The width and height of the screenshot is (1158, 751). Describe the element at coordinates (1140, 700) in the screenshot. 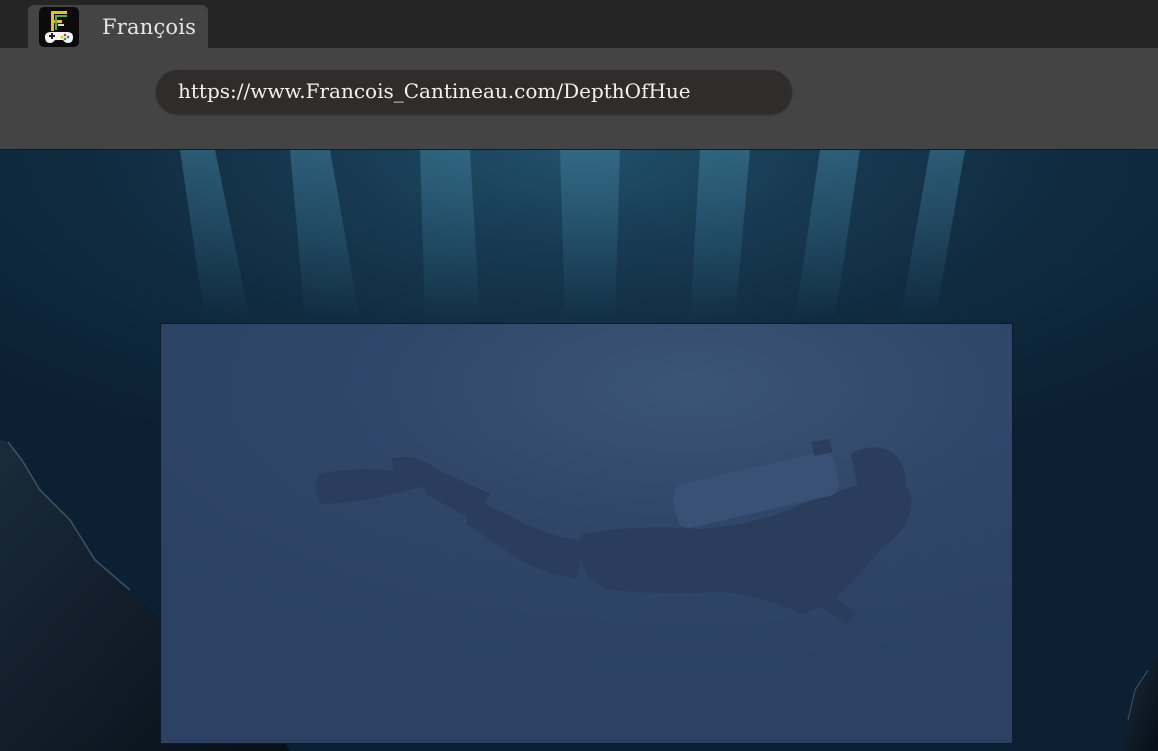

I see `right-rock` at that location.